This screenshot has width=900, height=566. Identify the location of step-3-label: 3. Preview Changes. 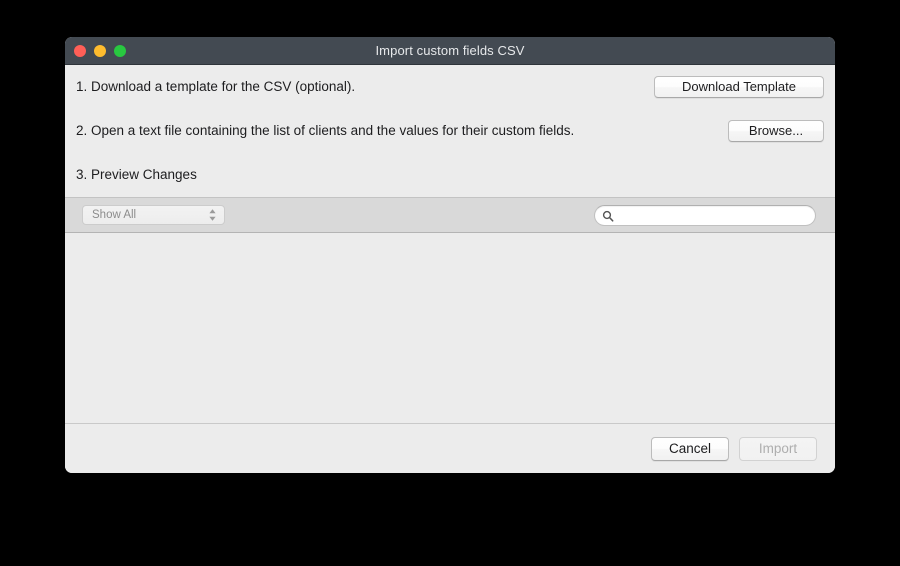
(136, 174).